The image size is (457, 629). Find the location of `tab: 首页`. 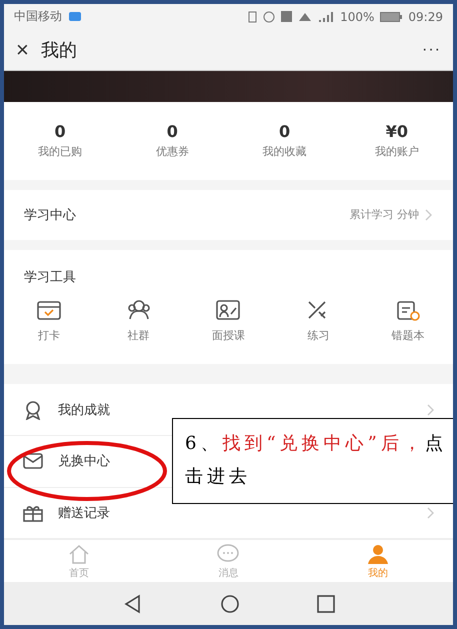

tab: 首页 is located at coordinates (79, 561).